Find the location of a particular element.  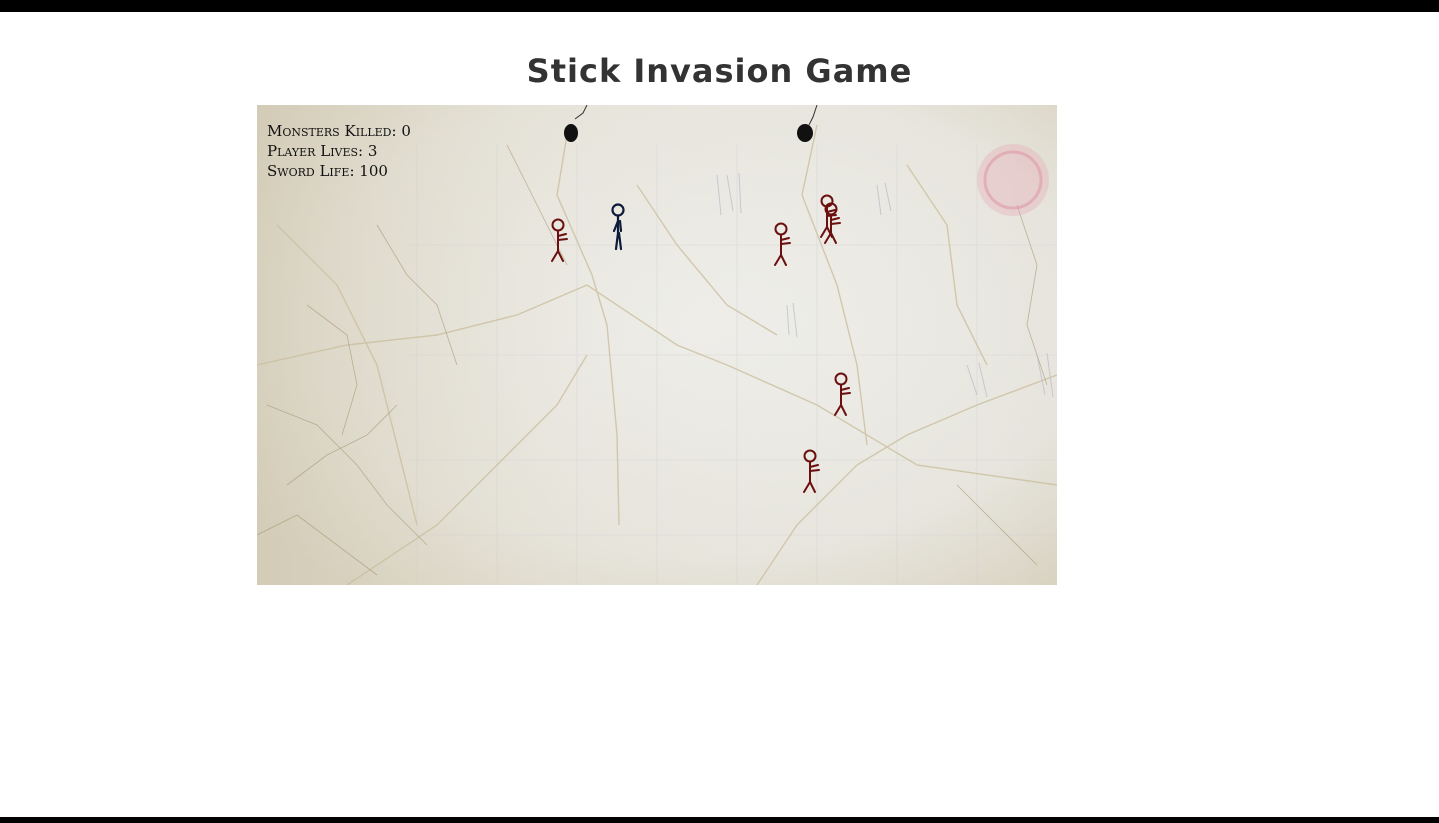

top-border-bar is located at coordinates (719, 6).